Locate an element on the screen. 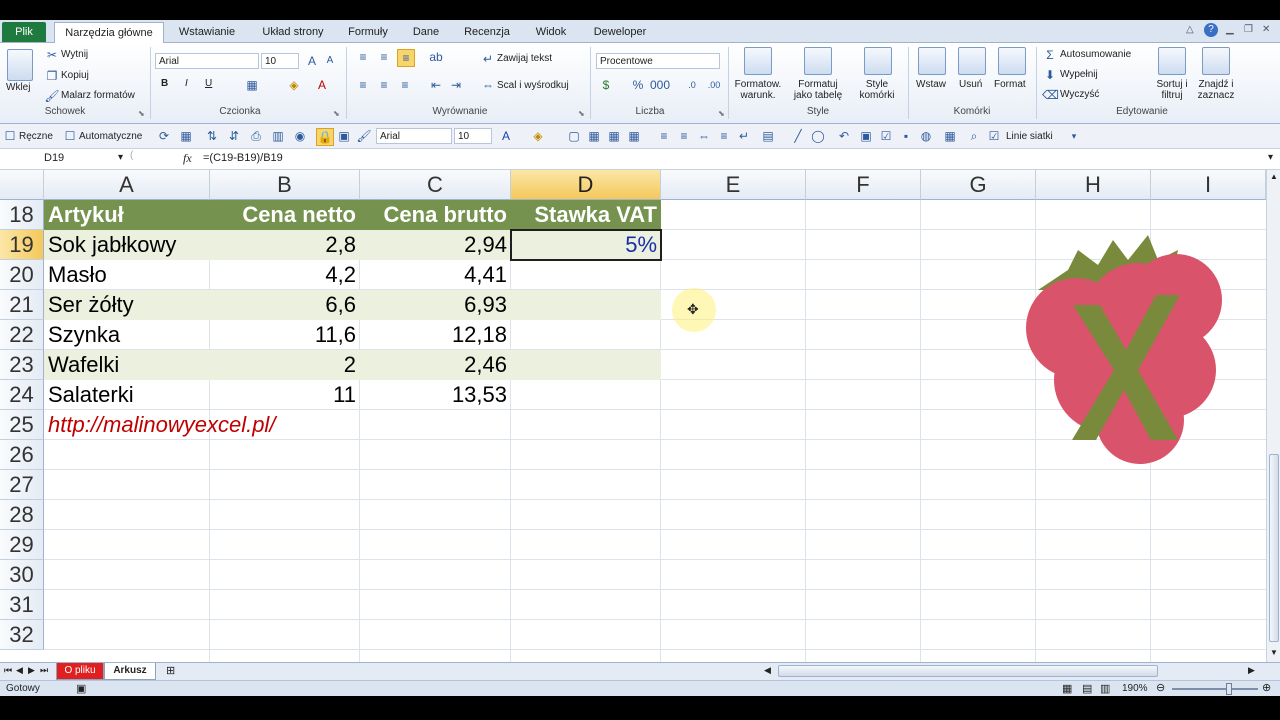  table-cell: 4,2 is located at coordinates (285, 275).